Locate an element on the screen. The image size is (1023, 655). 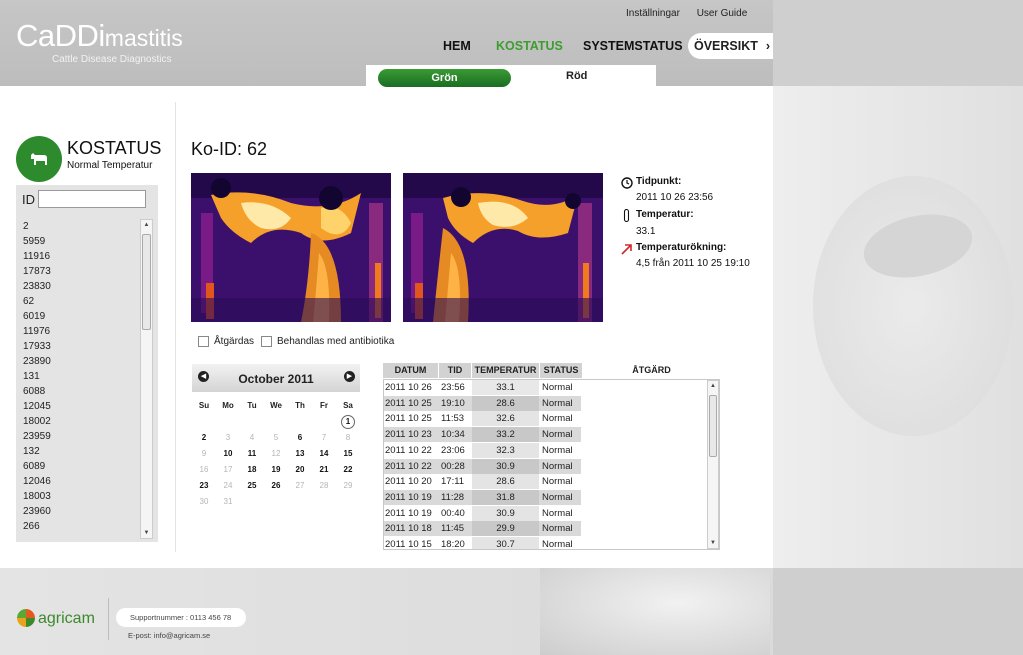
atgardas-row: Åtgärdas is located at coordinates (226, 341).